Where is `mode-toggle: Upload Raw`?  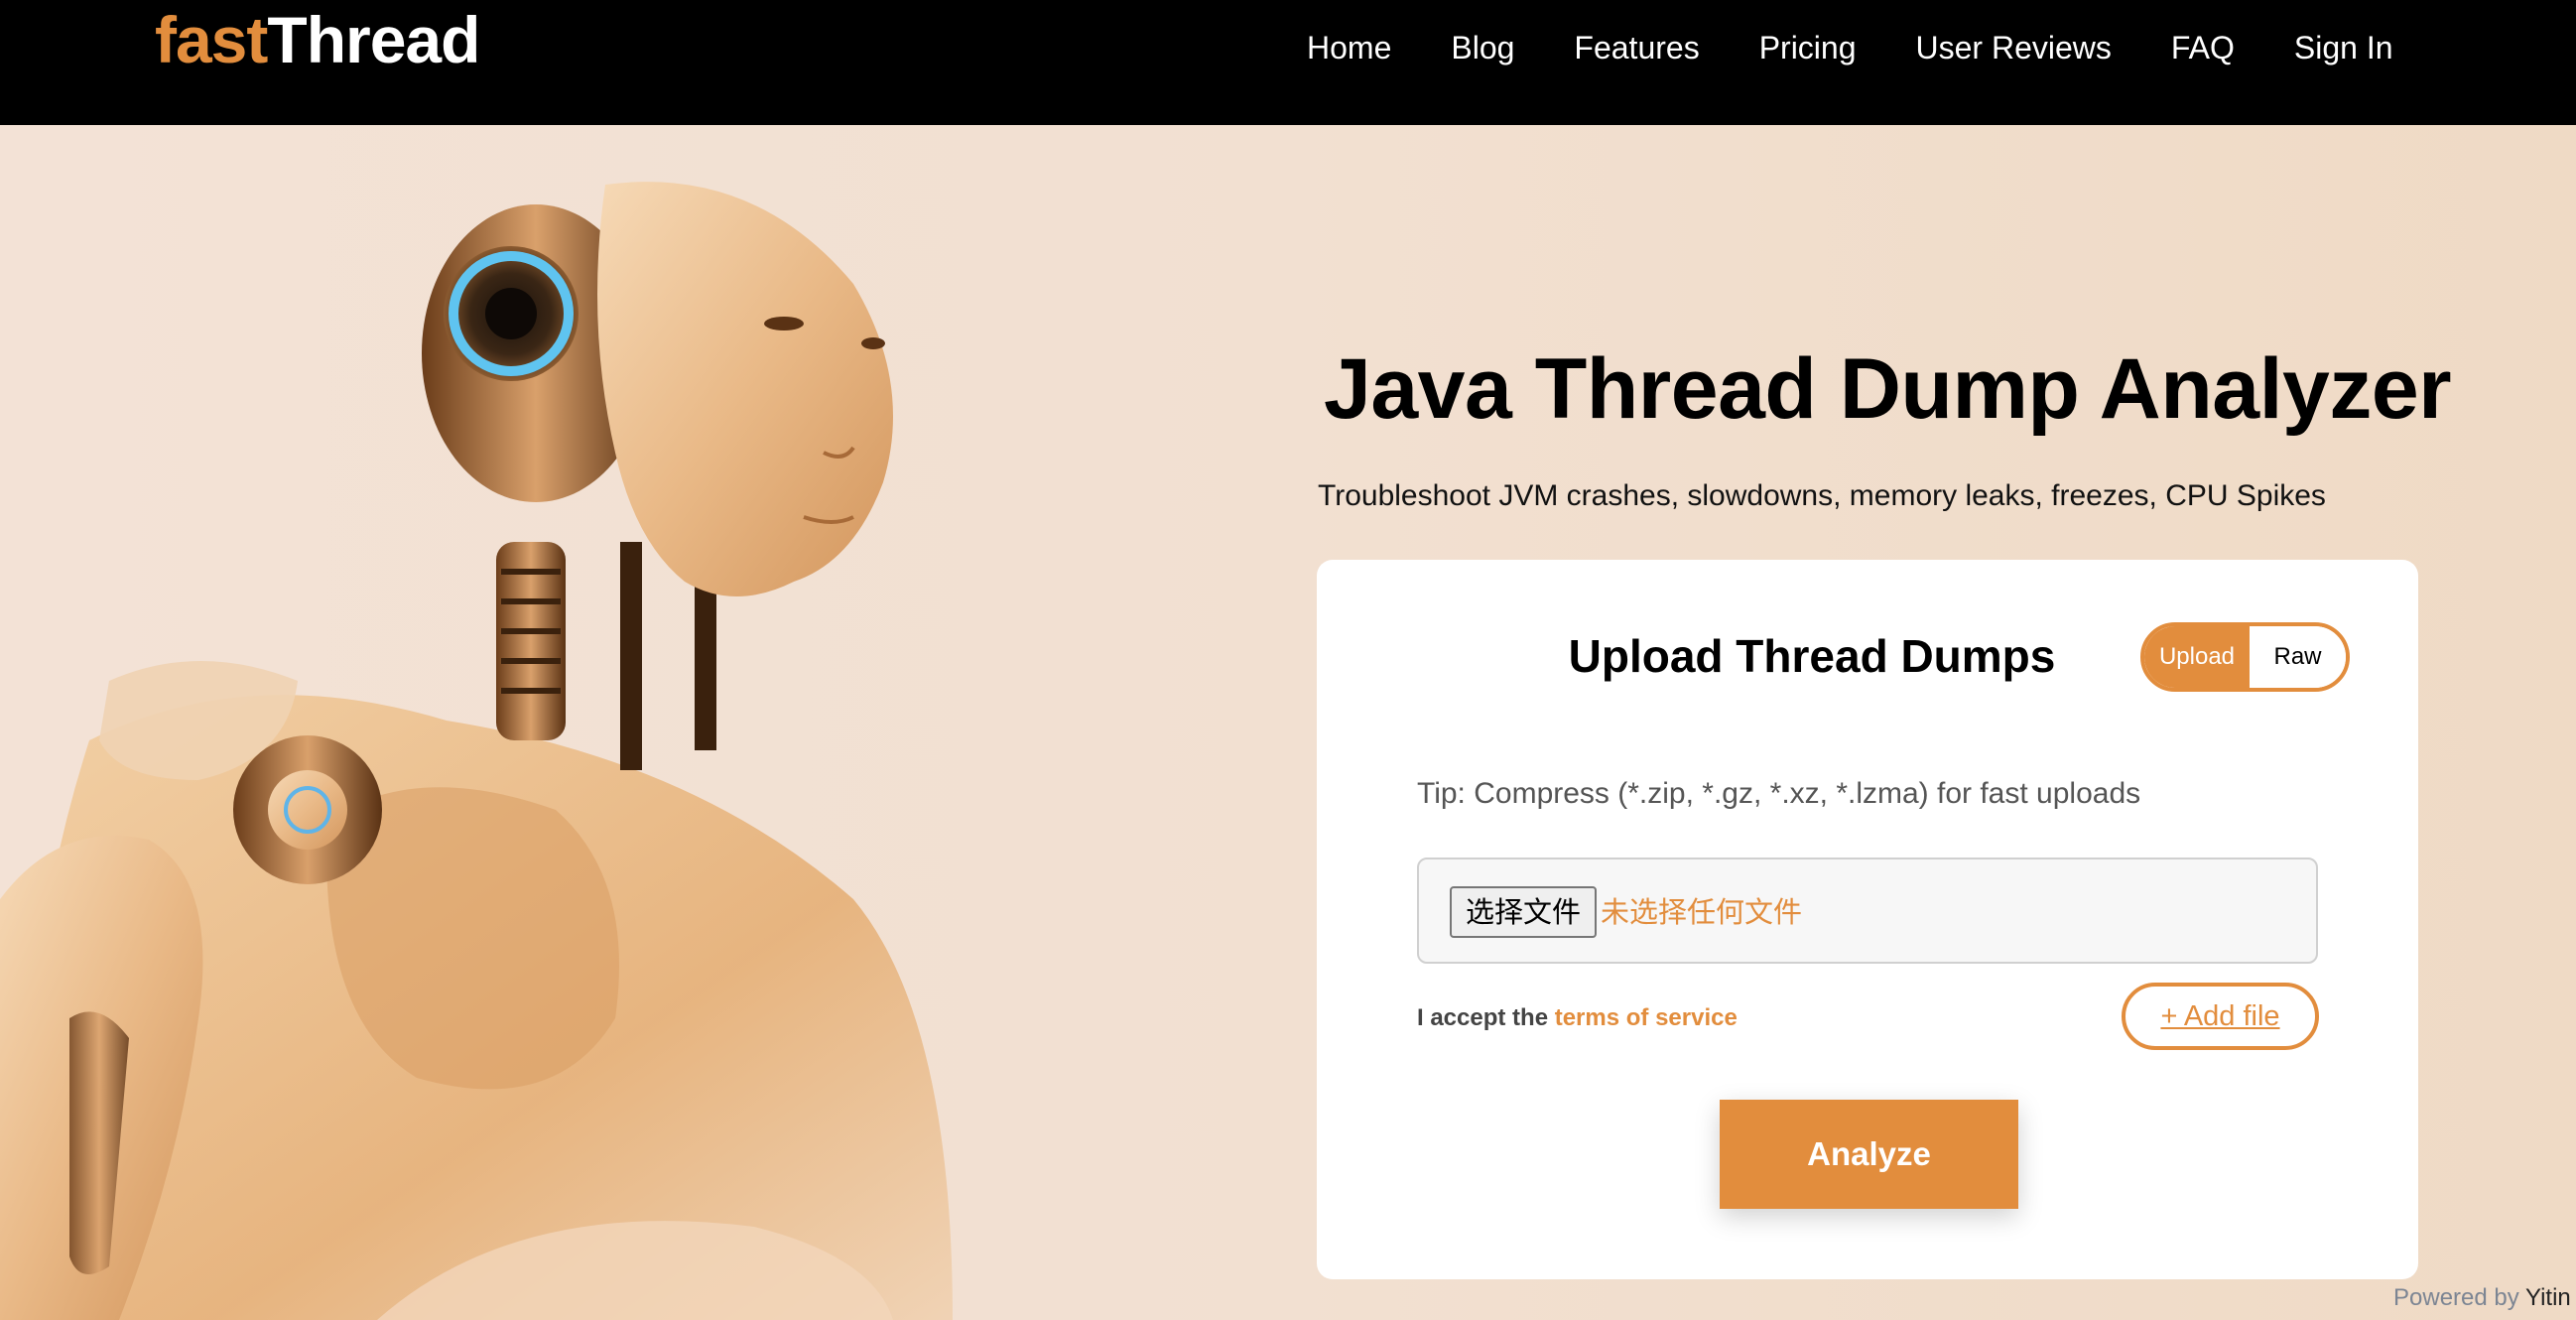 mode-toggle: Upload Raw is located at coordinates (2245, 657).